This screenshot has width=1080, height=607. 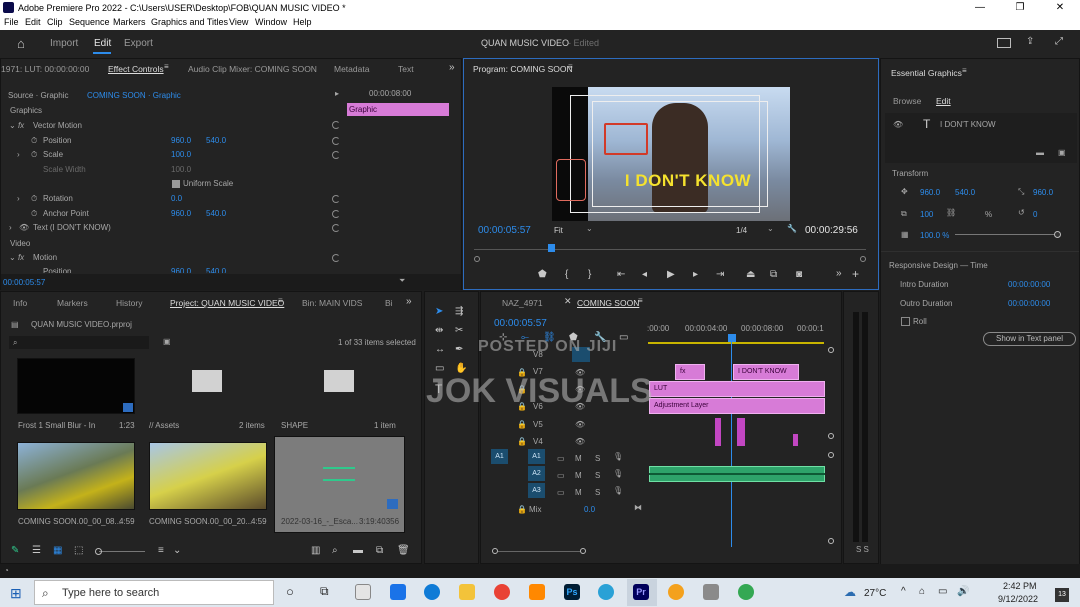 I want to click on trash-icon: 🗑, so click(x=403, y=550).